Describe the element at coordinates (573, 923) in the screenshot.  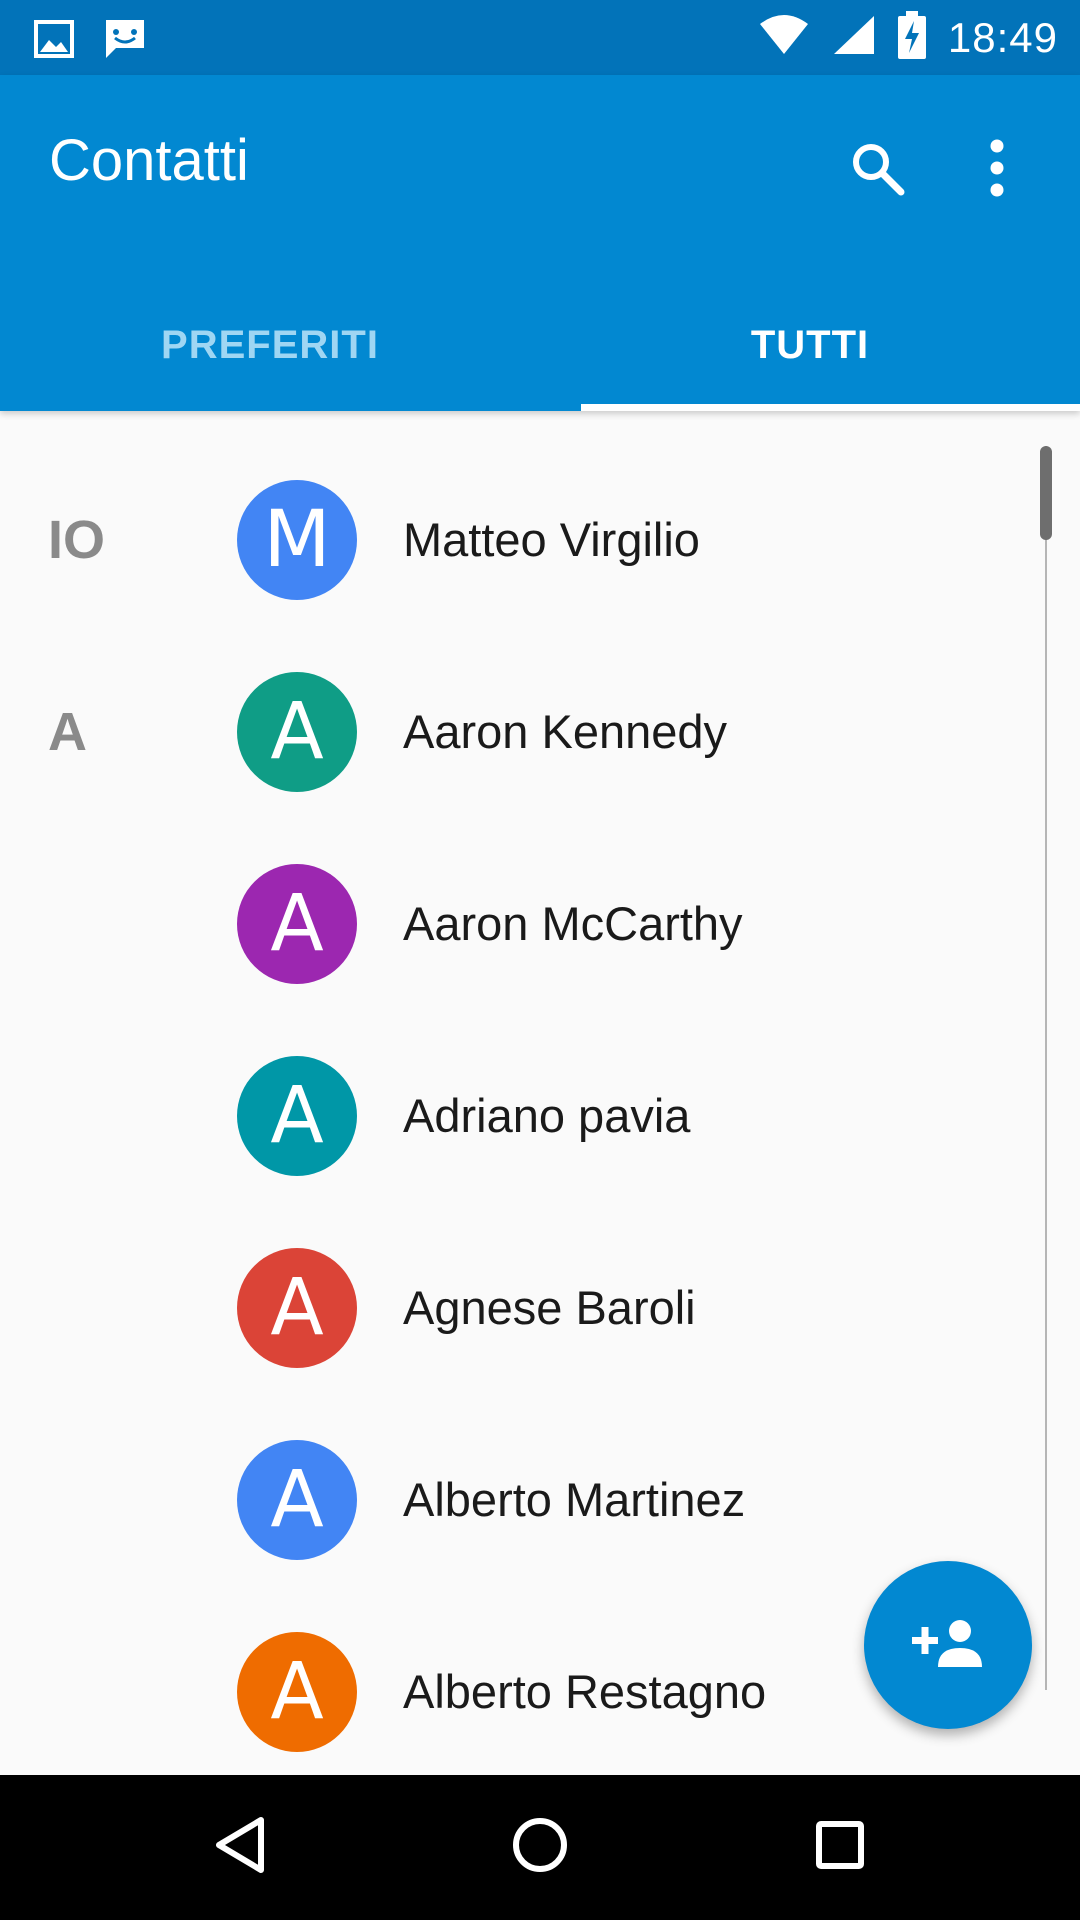
I see `contact-name: Aaron McCarthy` at that location.